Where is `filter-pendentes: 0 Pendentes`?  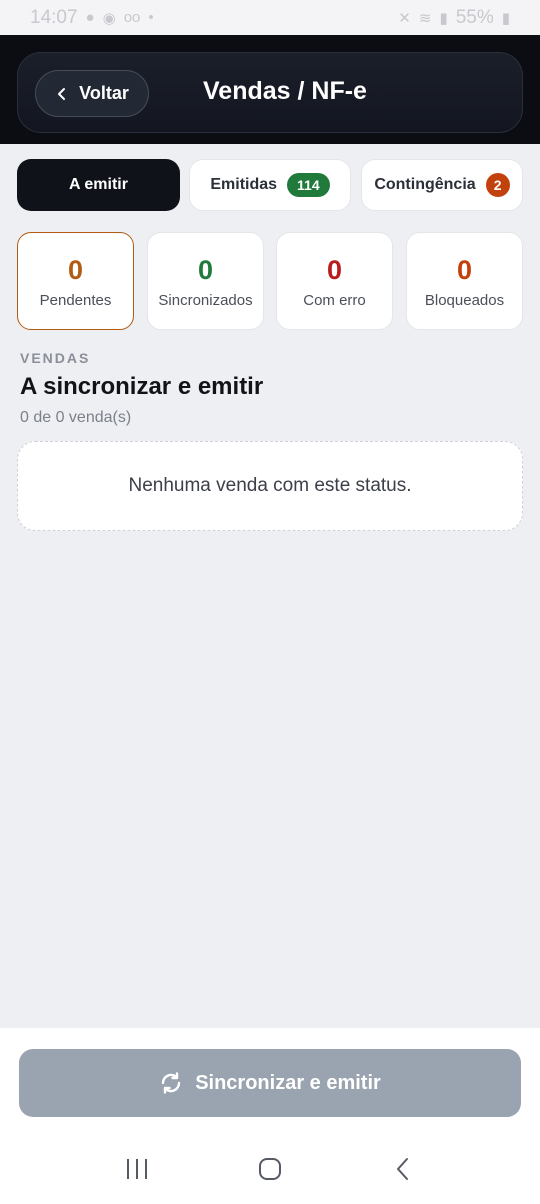 filter-pendentes: 0 Pendentes is located at coordinates (75, 281).